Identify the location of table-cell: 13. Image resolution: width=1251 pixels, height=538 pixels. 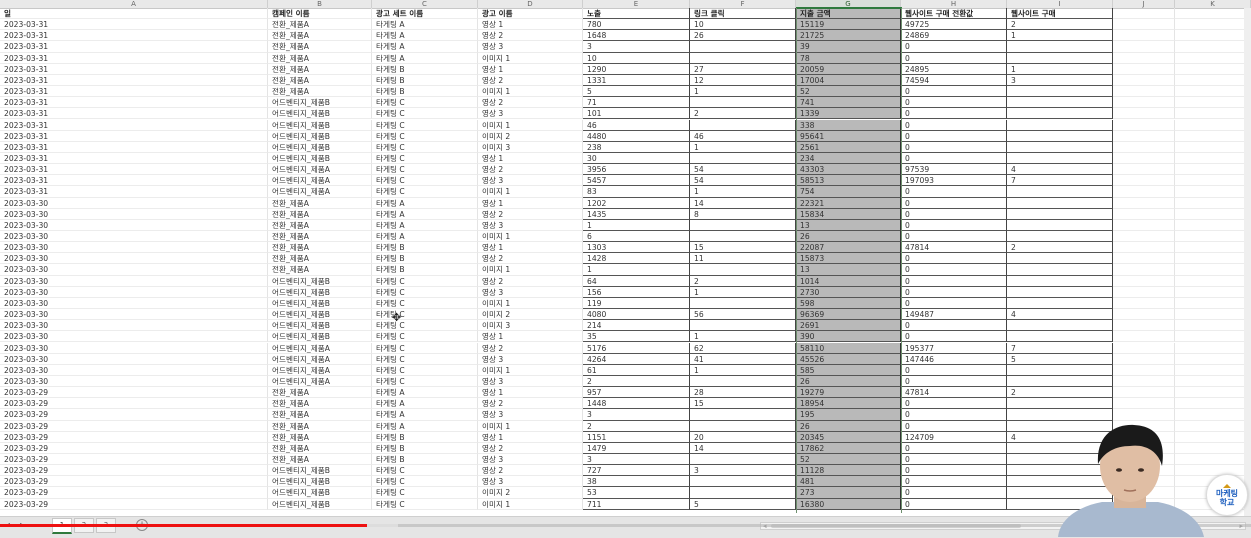
(848, 225).